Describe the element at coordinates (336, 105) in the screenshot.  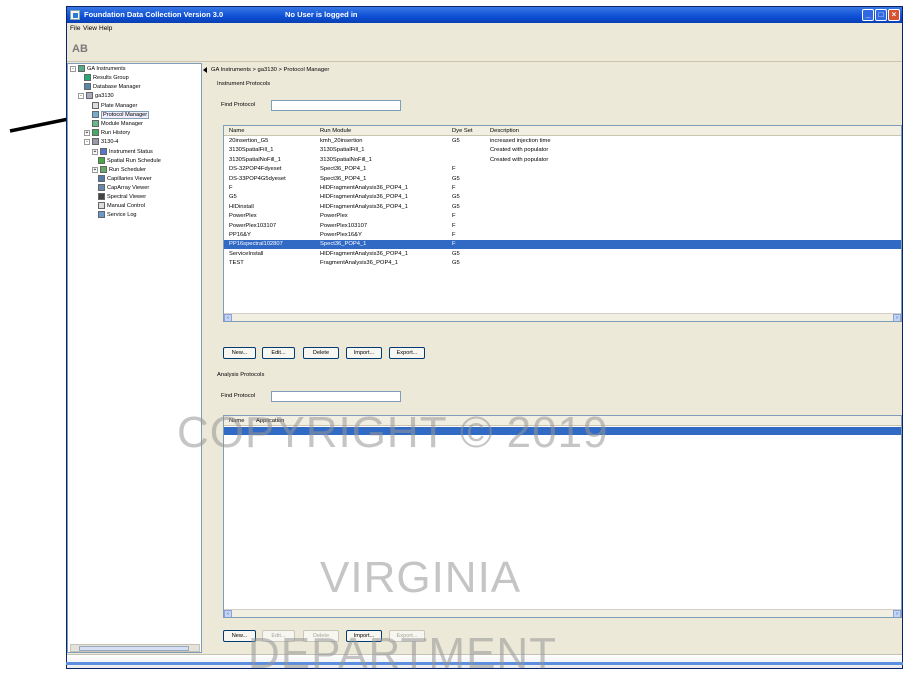
I see `instrument-find-input` at that location.